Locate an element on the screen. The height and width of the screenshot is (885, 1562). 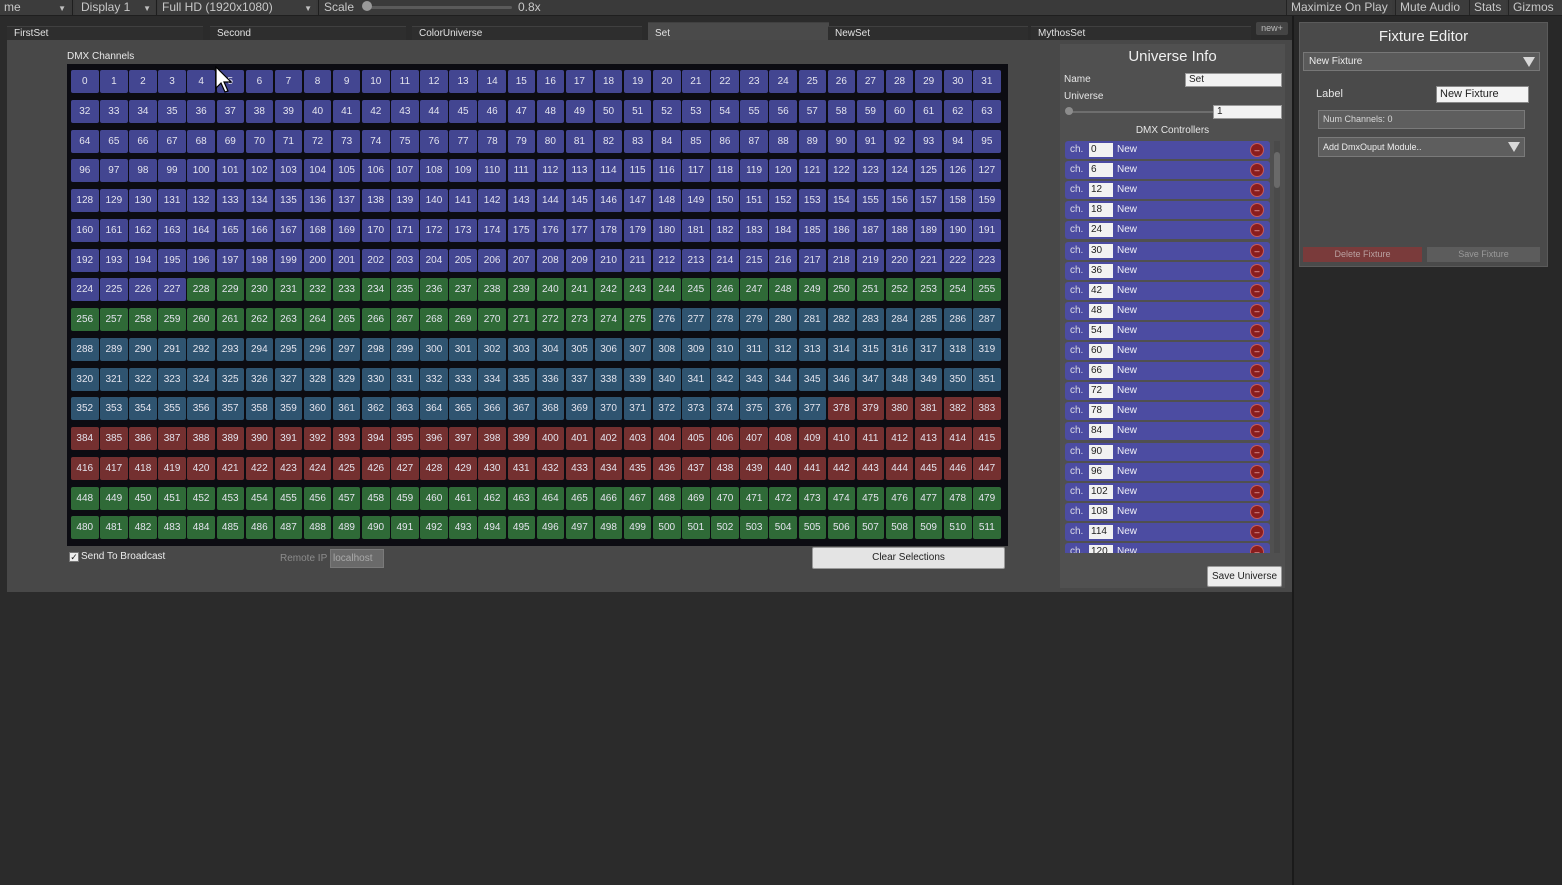
dmx-channel-cell: 204 is located at coordinates (434, 260).